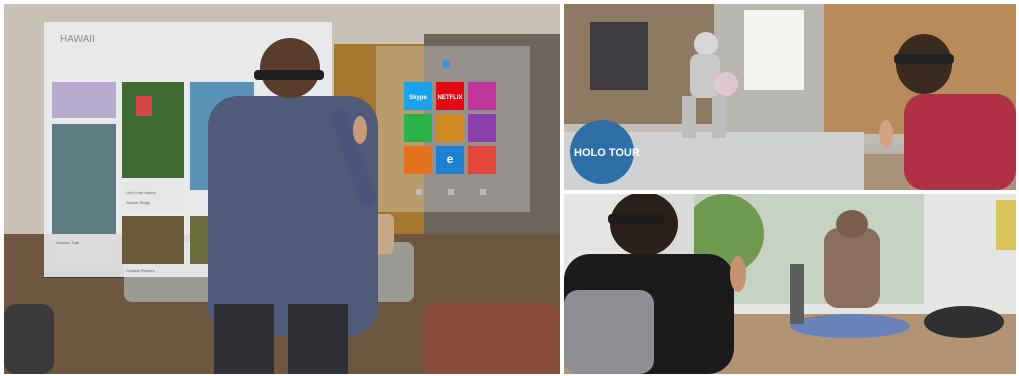 This screenshot has height=376, width=1019. Describe the element at coordinates (619, 56) in the screenshot. I see `hologram-screen` at that location.